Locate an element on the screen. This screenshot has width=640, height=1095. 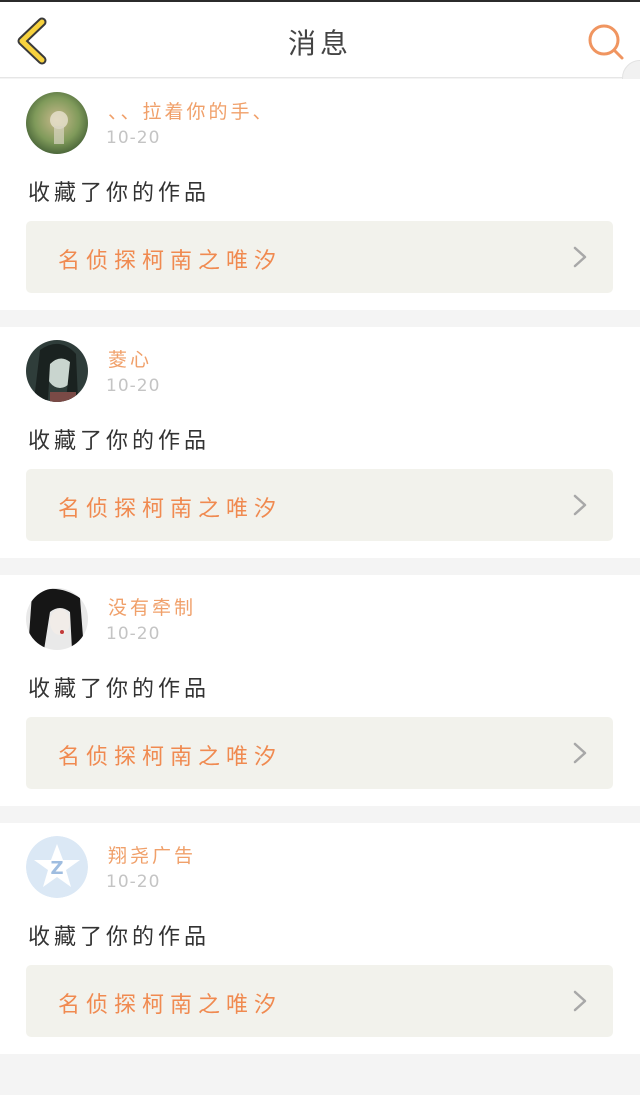
top-bar: 消息 is located at coordinates (320, 39).